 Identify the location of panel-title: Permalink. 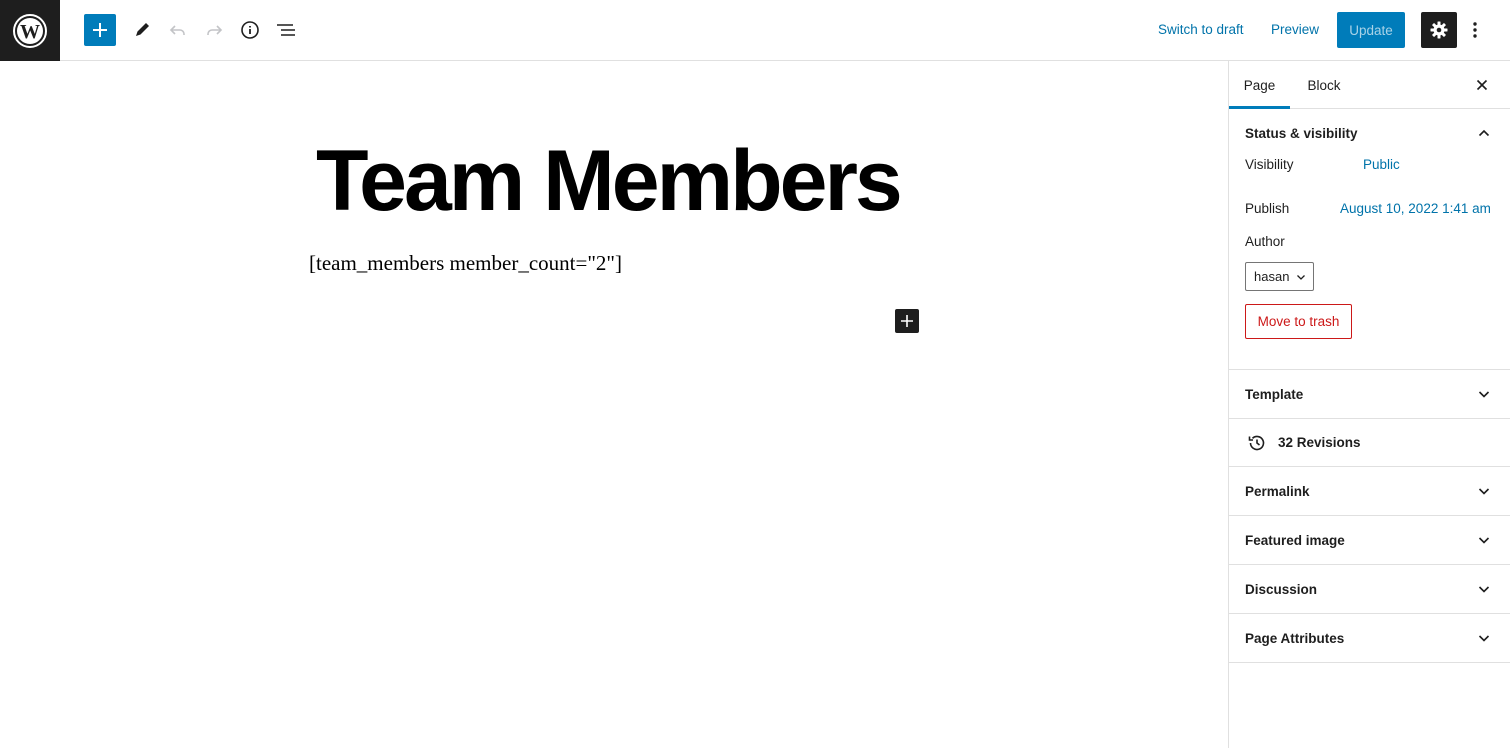
(1277, 491).